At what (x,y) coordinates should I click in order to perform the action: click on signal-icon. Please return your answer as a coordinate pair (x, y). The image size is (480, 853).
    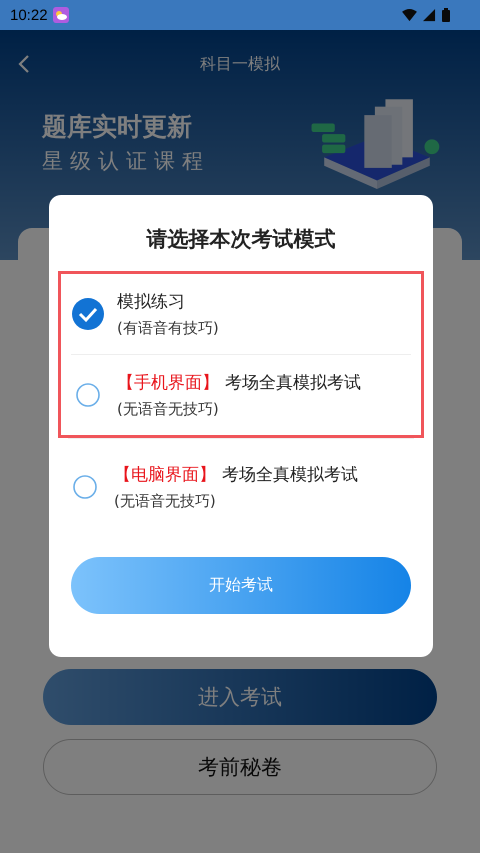
    Looking at the image, I should click on (429, 15).